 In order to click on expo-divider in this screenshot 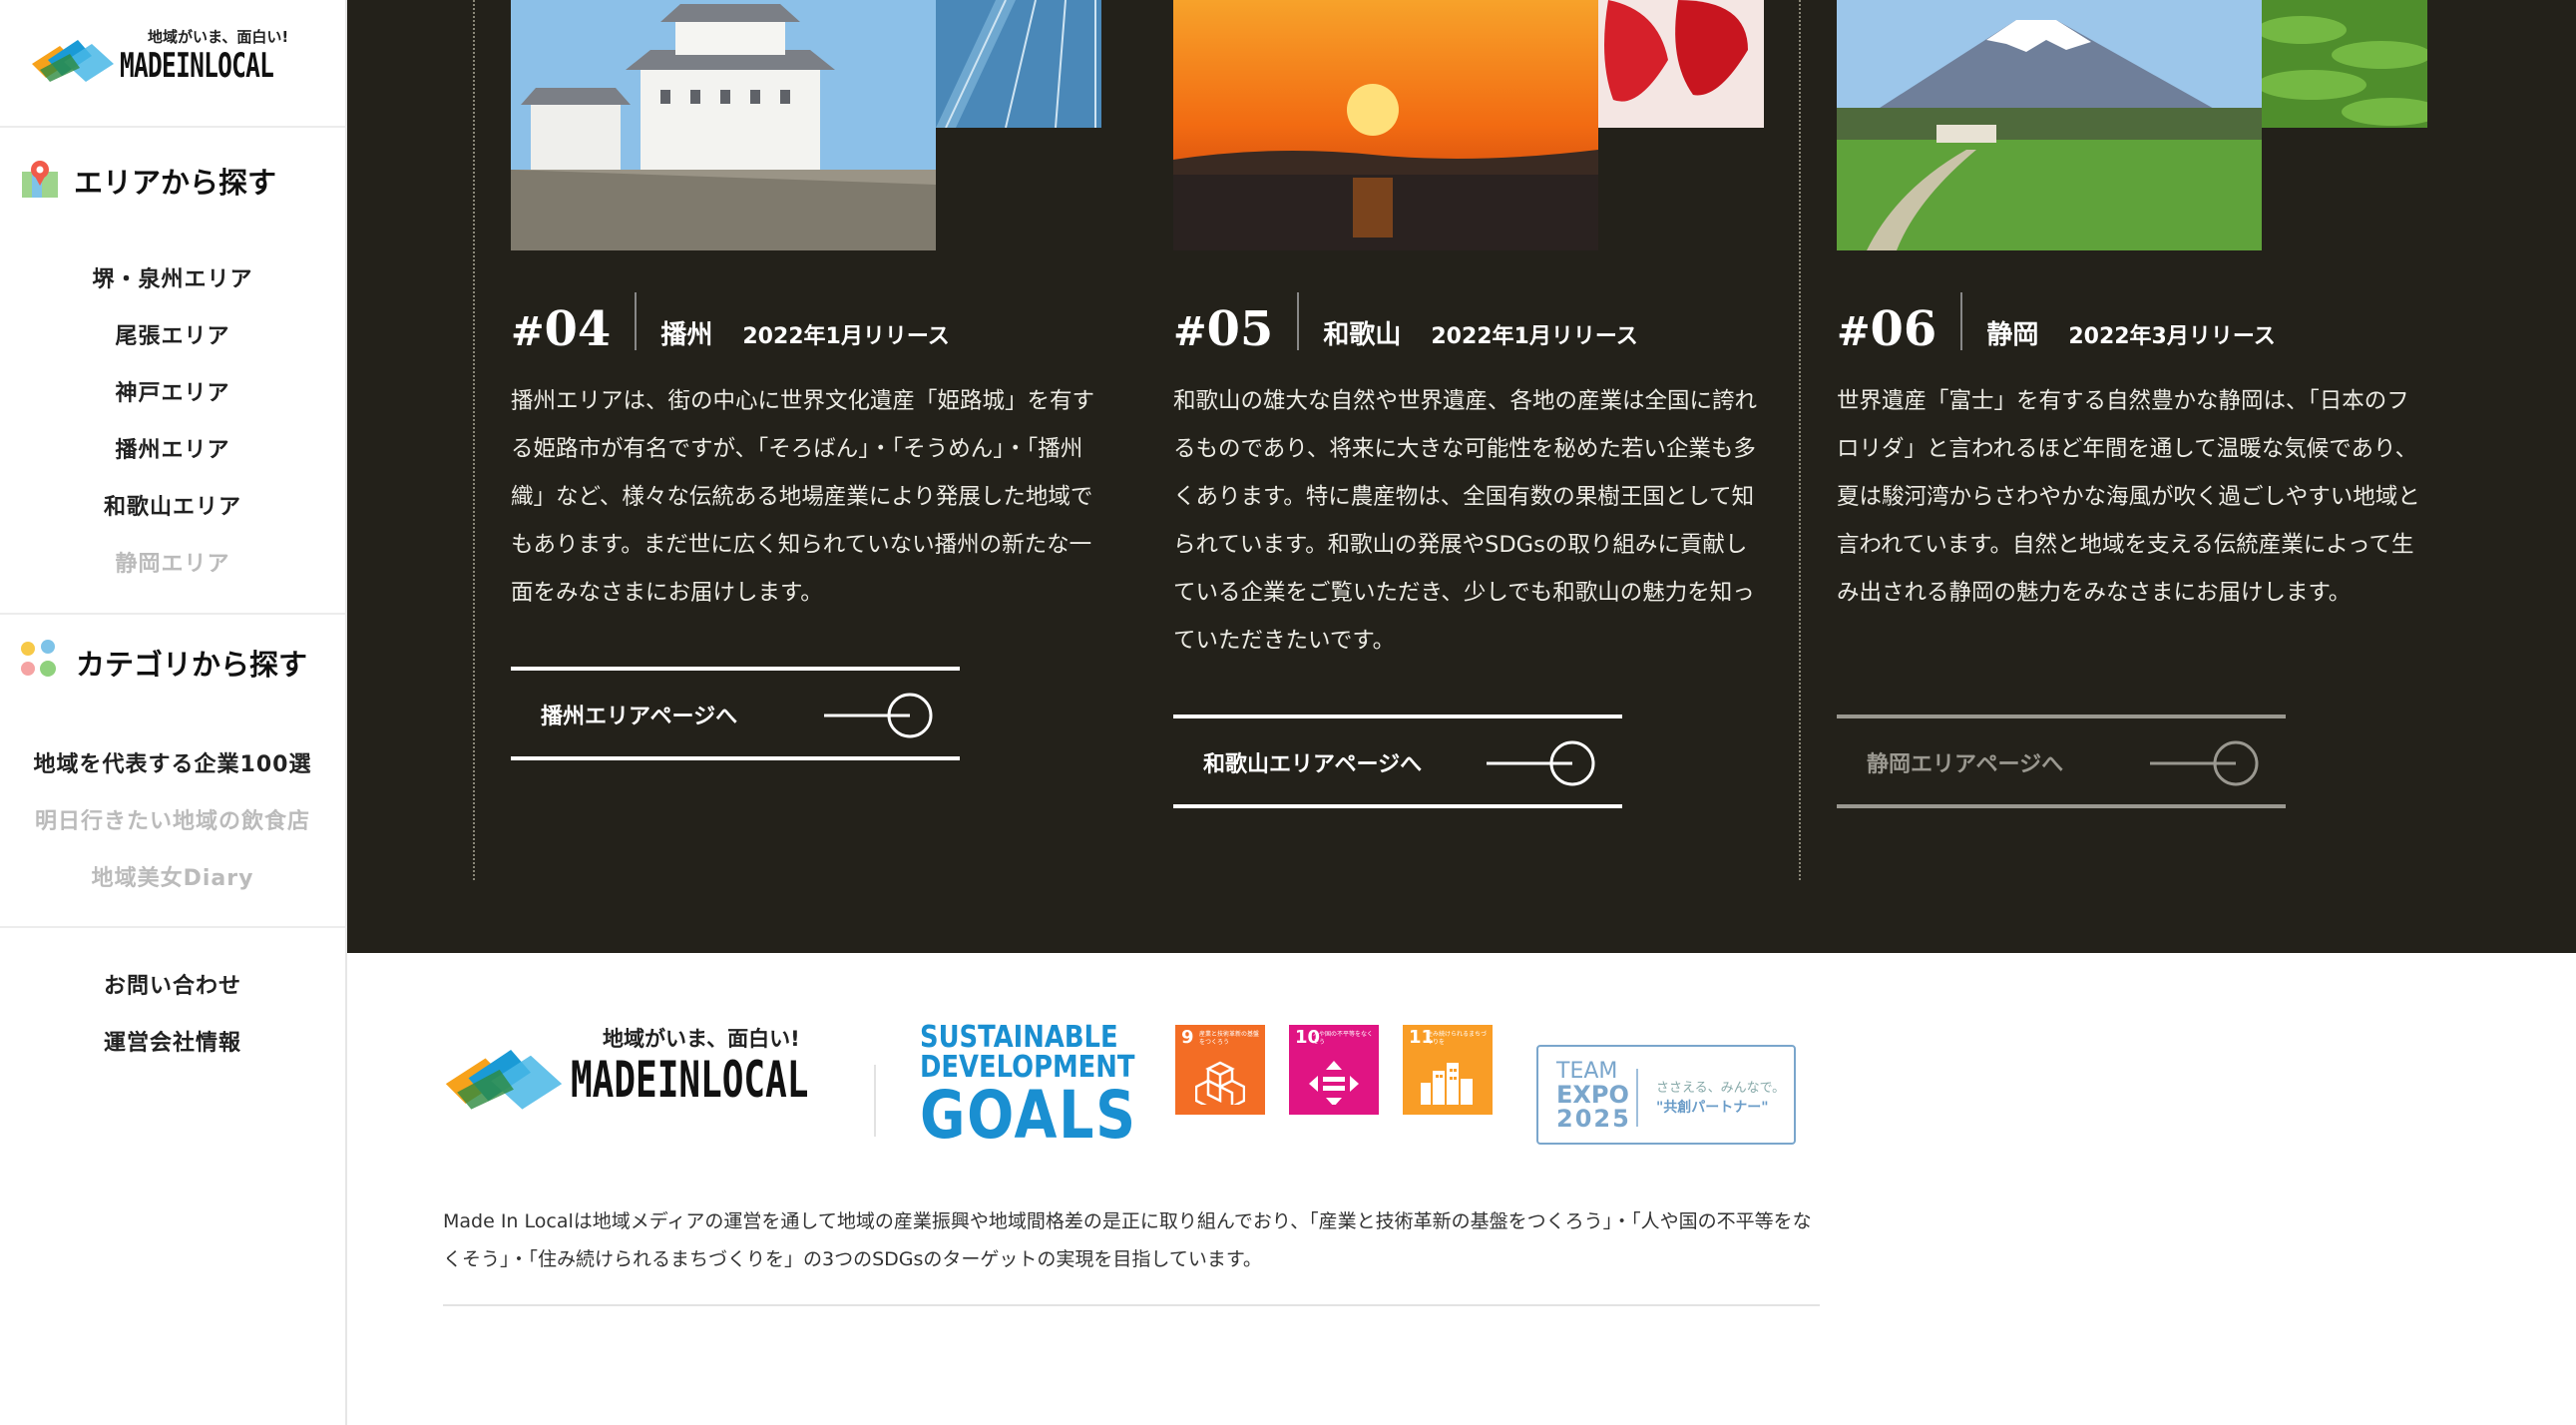, I will do `click(1637, 1098)`.